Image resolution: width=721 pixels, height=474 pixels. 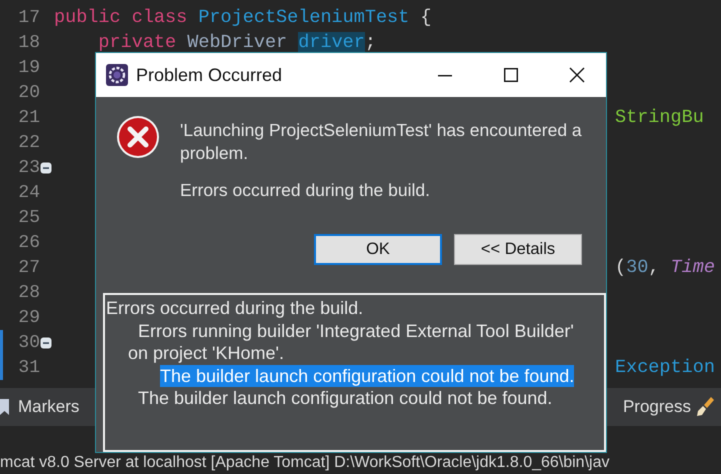 What do you see at coordinates (28, 142) in the screenshot?
I see `line-number: 22` at bounding box center [28, 142].